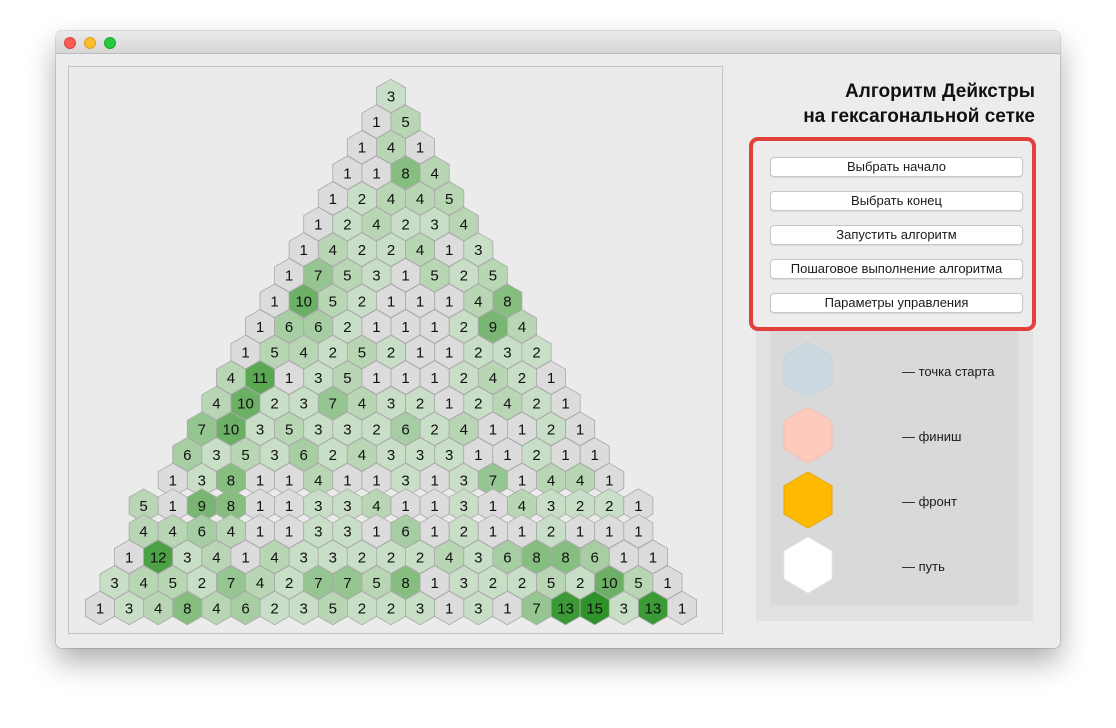 The width and height of the screenshot is (1116, 728). I want to click on app-title-line2: на гексагональной сетке, so click(919, 116).